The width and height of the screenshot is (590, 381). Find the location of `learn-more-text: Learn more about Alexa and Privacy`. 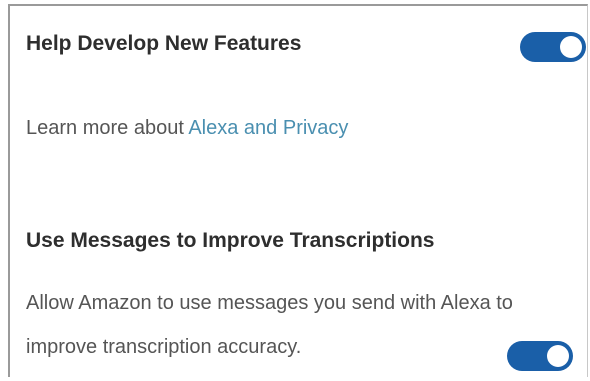

learn-more-text: Learn more about Alexa and Privacy is located at coordinates (187, 128).